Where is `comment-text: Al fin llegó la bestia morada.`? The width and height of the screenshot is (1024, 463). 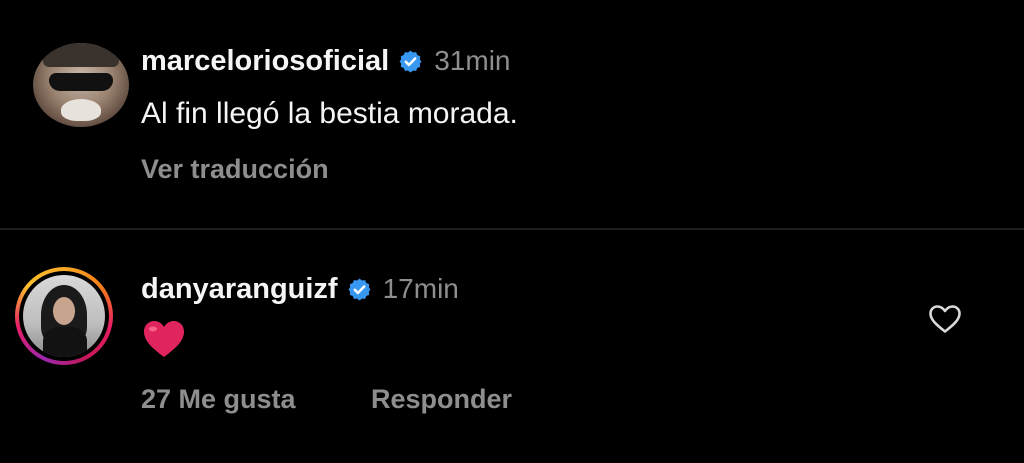
comment-text: Al fin llegó la bestia morada. is located at coordinates (329, 113).